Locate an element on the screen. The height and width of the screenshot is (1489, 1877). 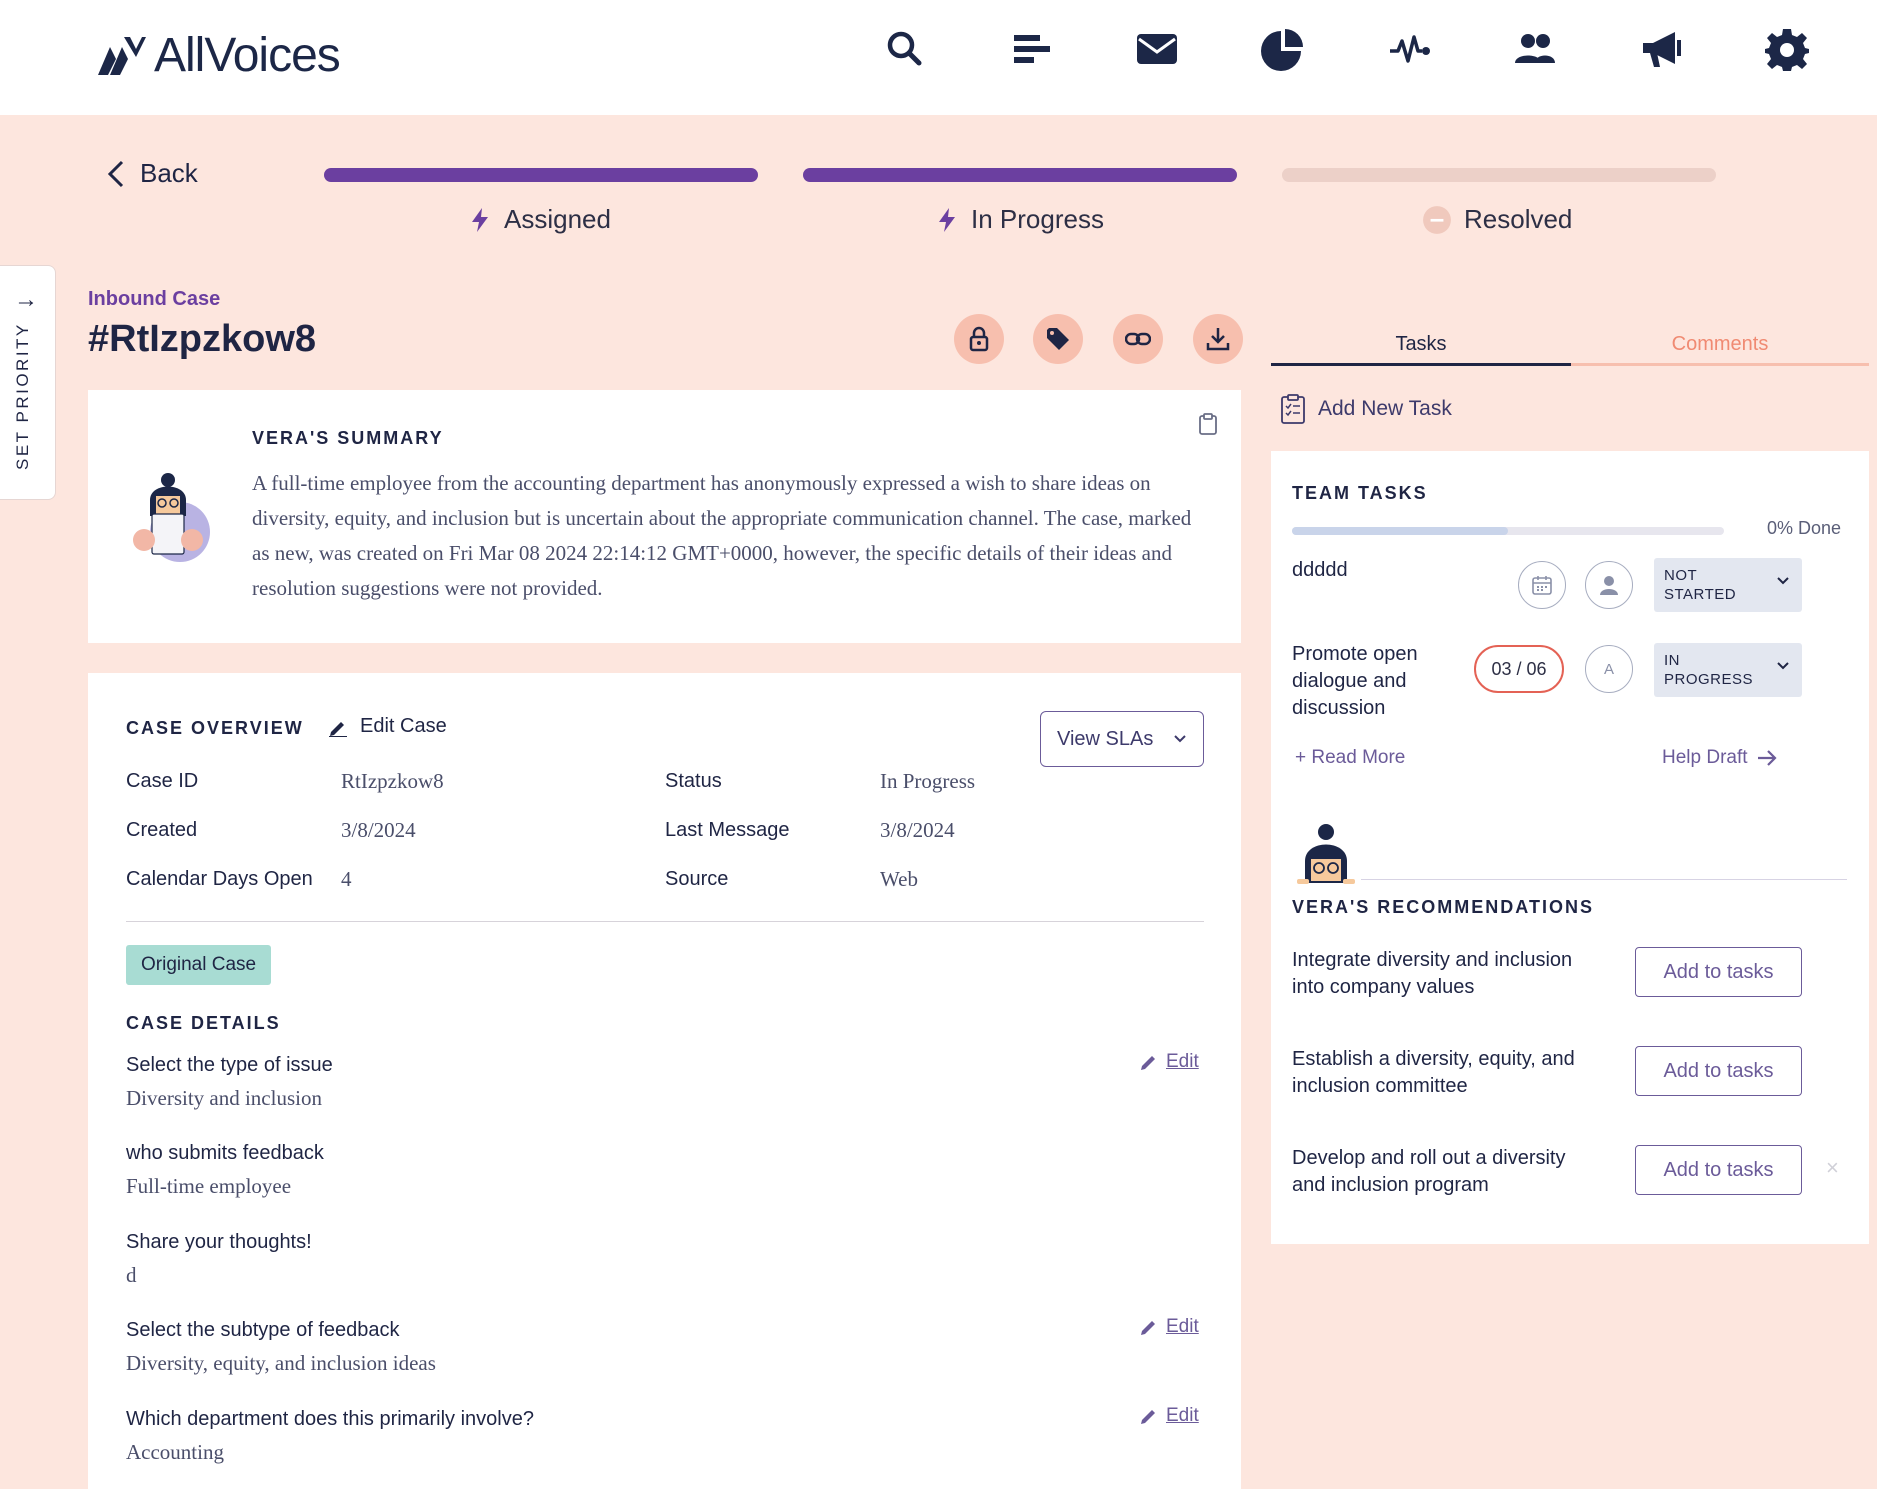
vera-peek-icon is located at coordinates (1326, 854).